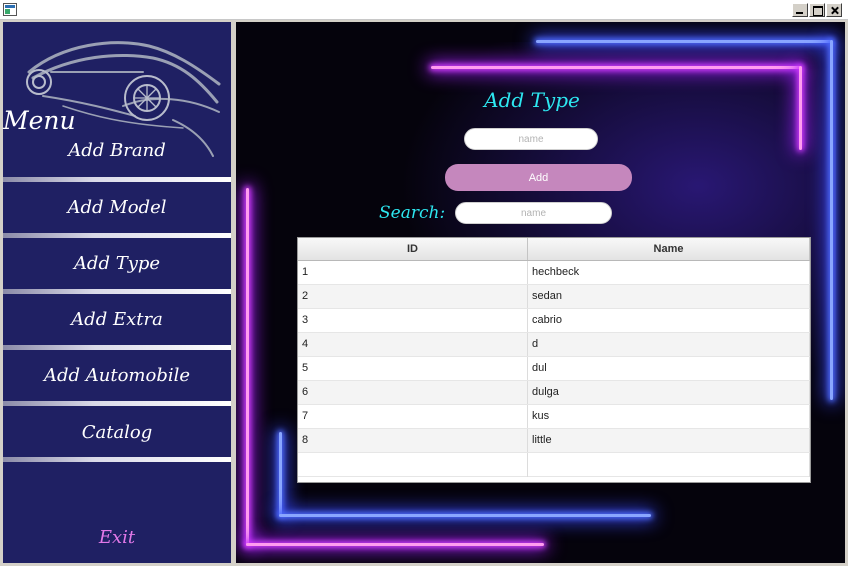  What do you see at coordinates (669, 272) in the screenshot?
I see `cell-name: hechbeck` at bounding box center [669, 272].